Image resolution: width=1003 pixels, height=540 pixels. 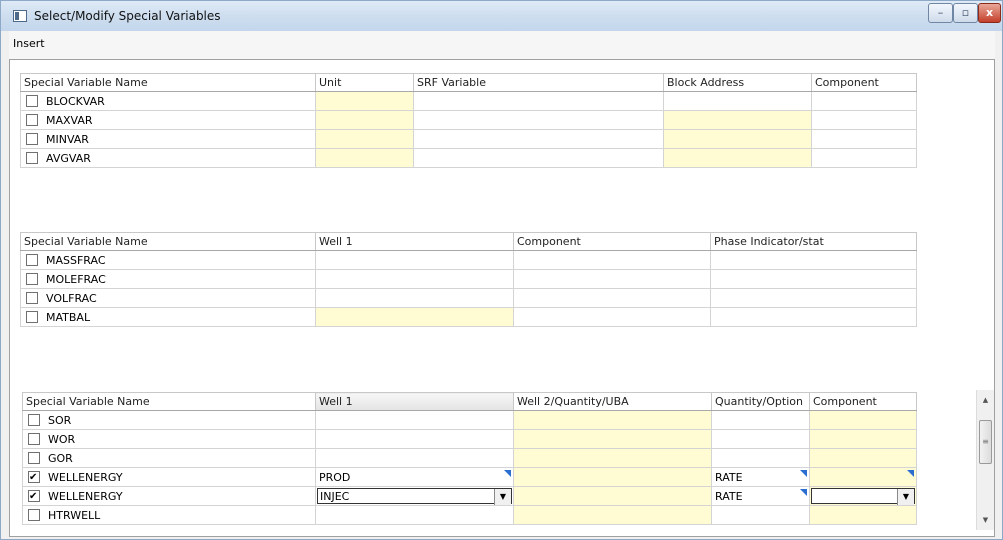 What do you see at coordinates (364, 82) in the screenshot?
I see `col-header-unit: Unit` at bounding box center [364, 82].